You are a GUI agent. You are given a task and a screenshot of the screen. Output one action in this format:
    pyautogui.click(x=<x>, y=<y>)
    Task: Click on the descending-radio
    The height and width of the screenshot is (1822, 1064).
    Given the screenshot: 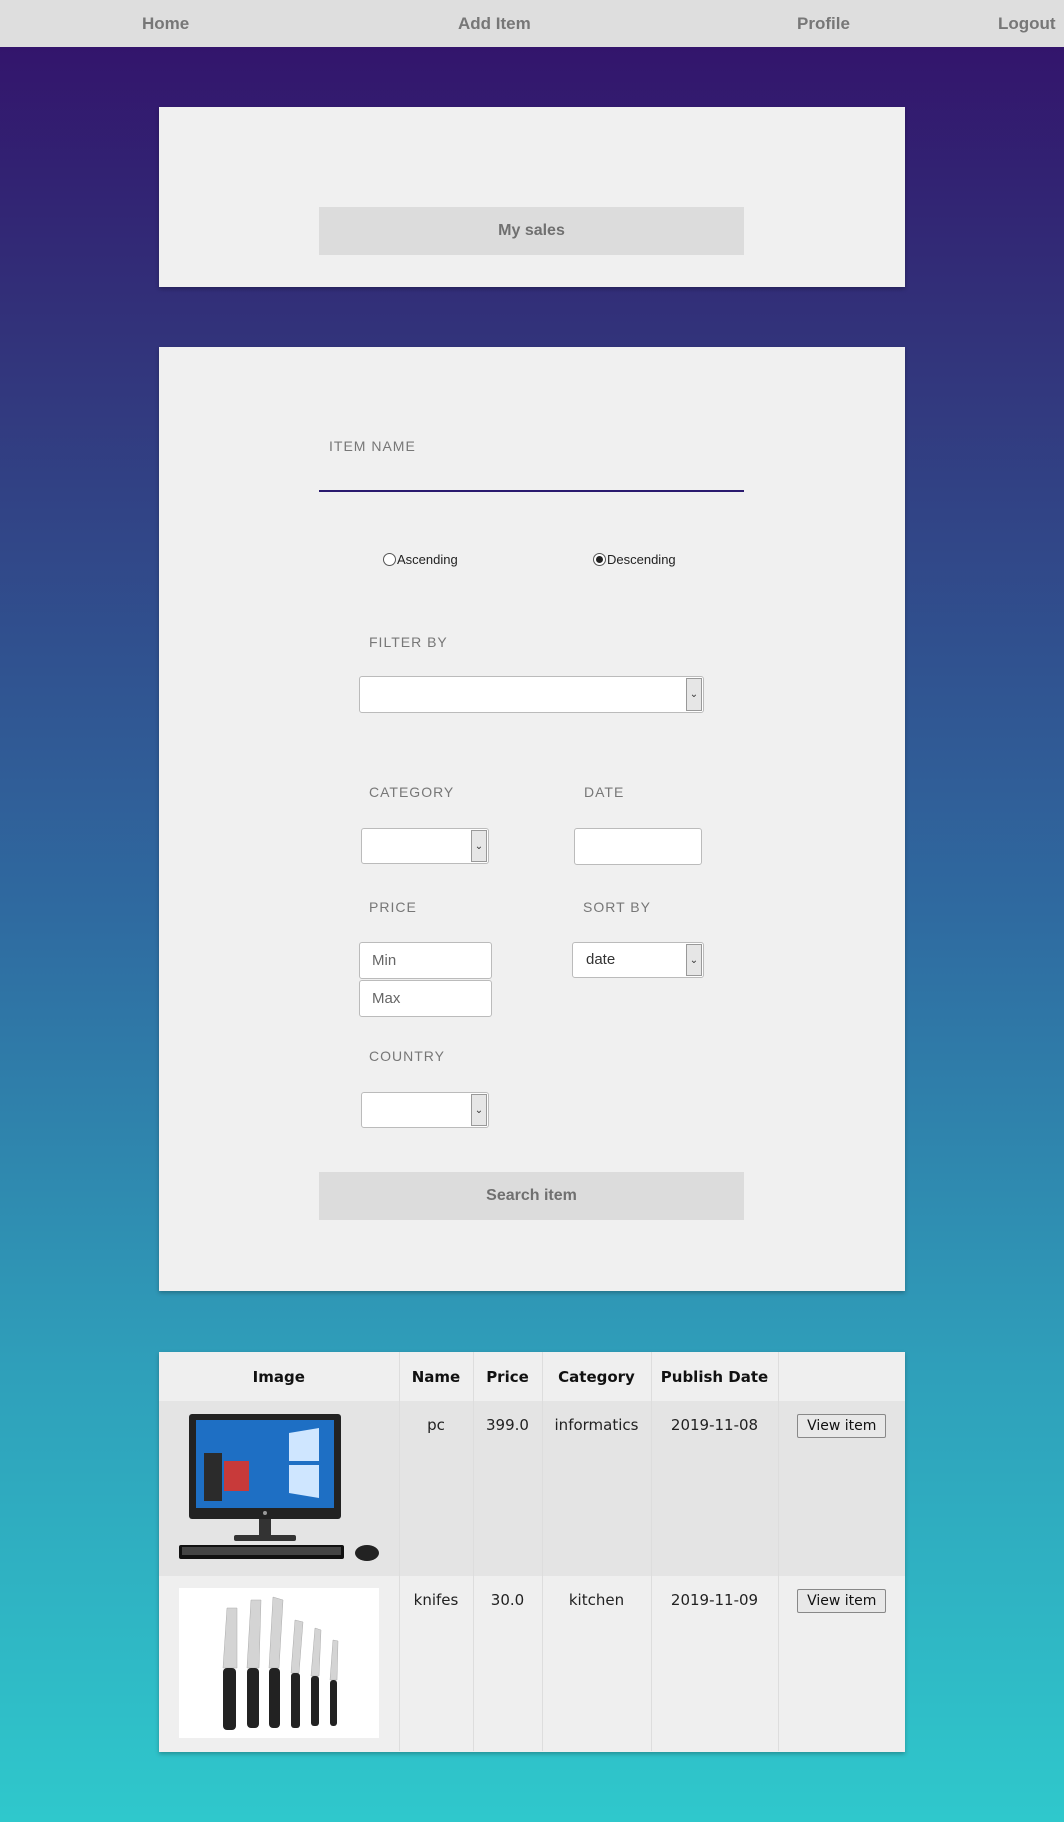 What is the action you would take?
    pyautogui.click(x=599, y=559)
    